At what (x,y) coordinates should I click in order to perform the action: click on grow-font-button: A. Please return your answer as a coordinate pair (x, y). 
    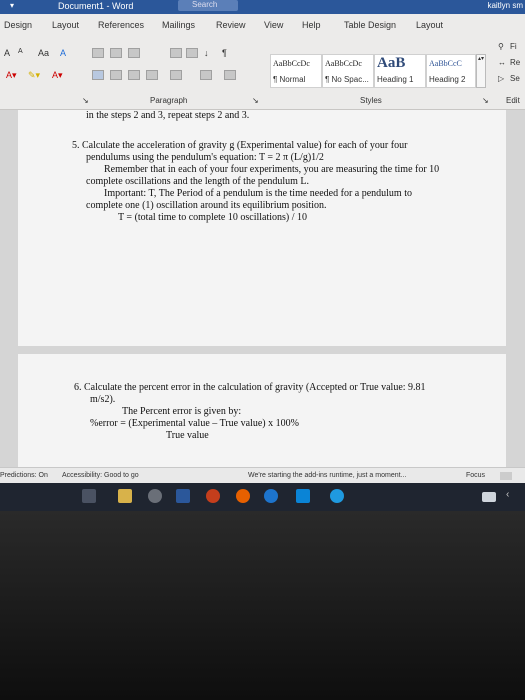
    Looking at the image, I should click on (7, 53).